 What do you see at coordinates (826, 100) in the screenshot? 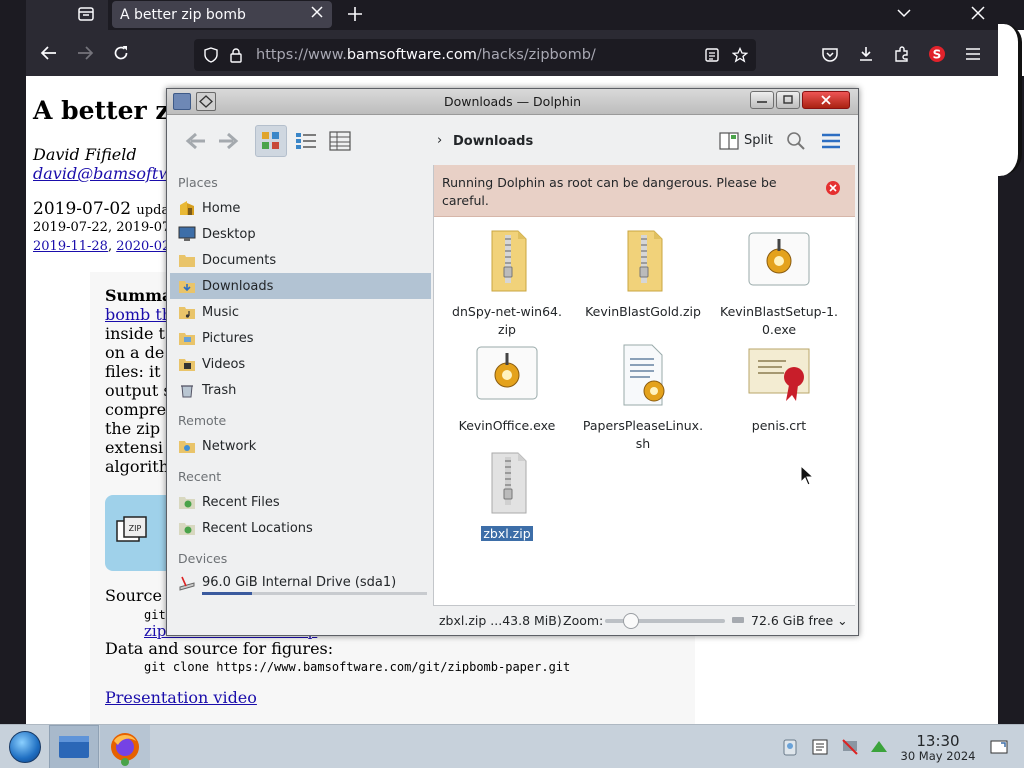
I see `close-window-button` at bounding box center [826, 100].